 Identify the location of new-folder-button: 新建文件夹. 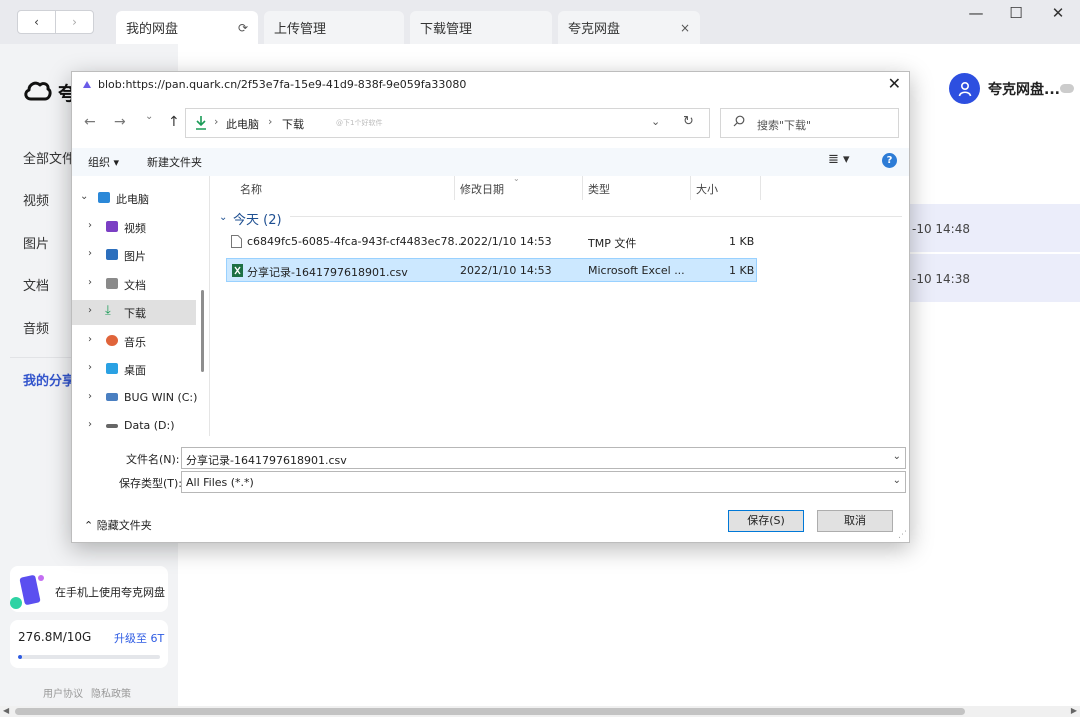
(174, 162).